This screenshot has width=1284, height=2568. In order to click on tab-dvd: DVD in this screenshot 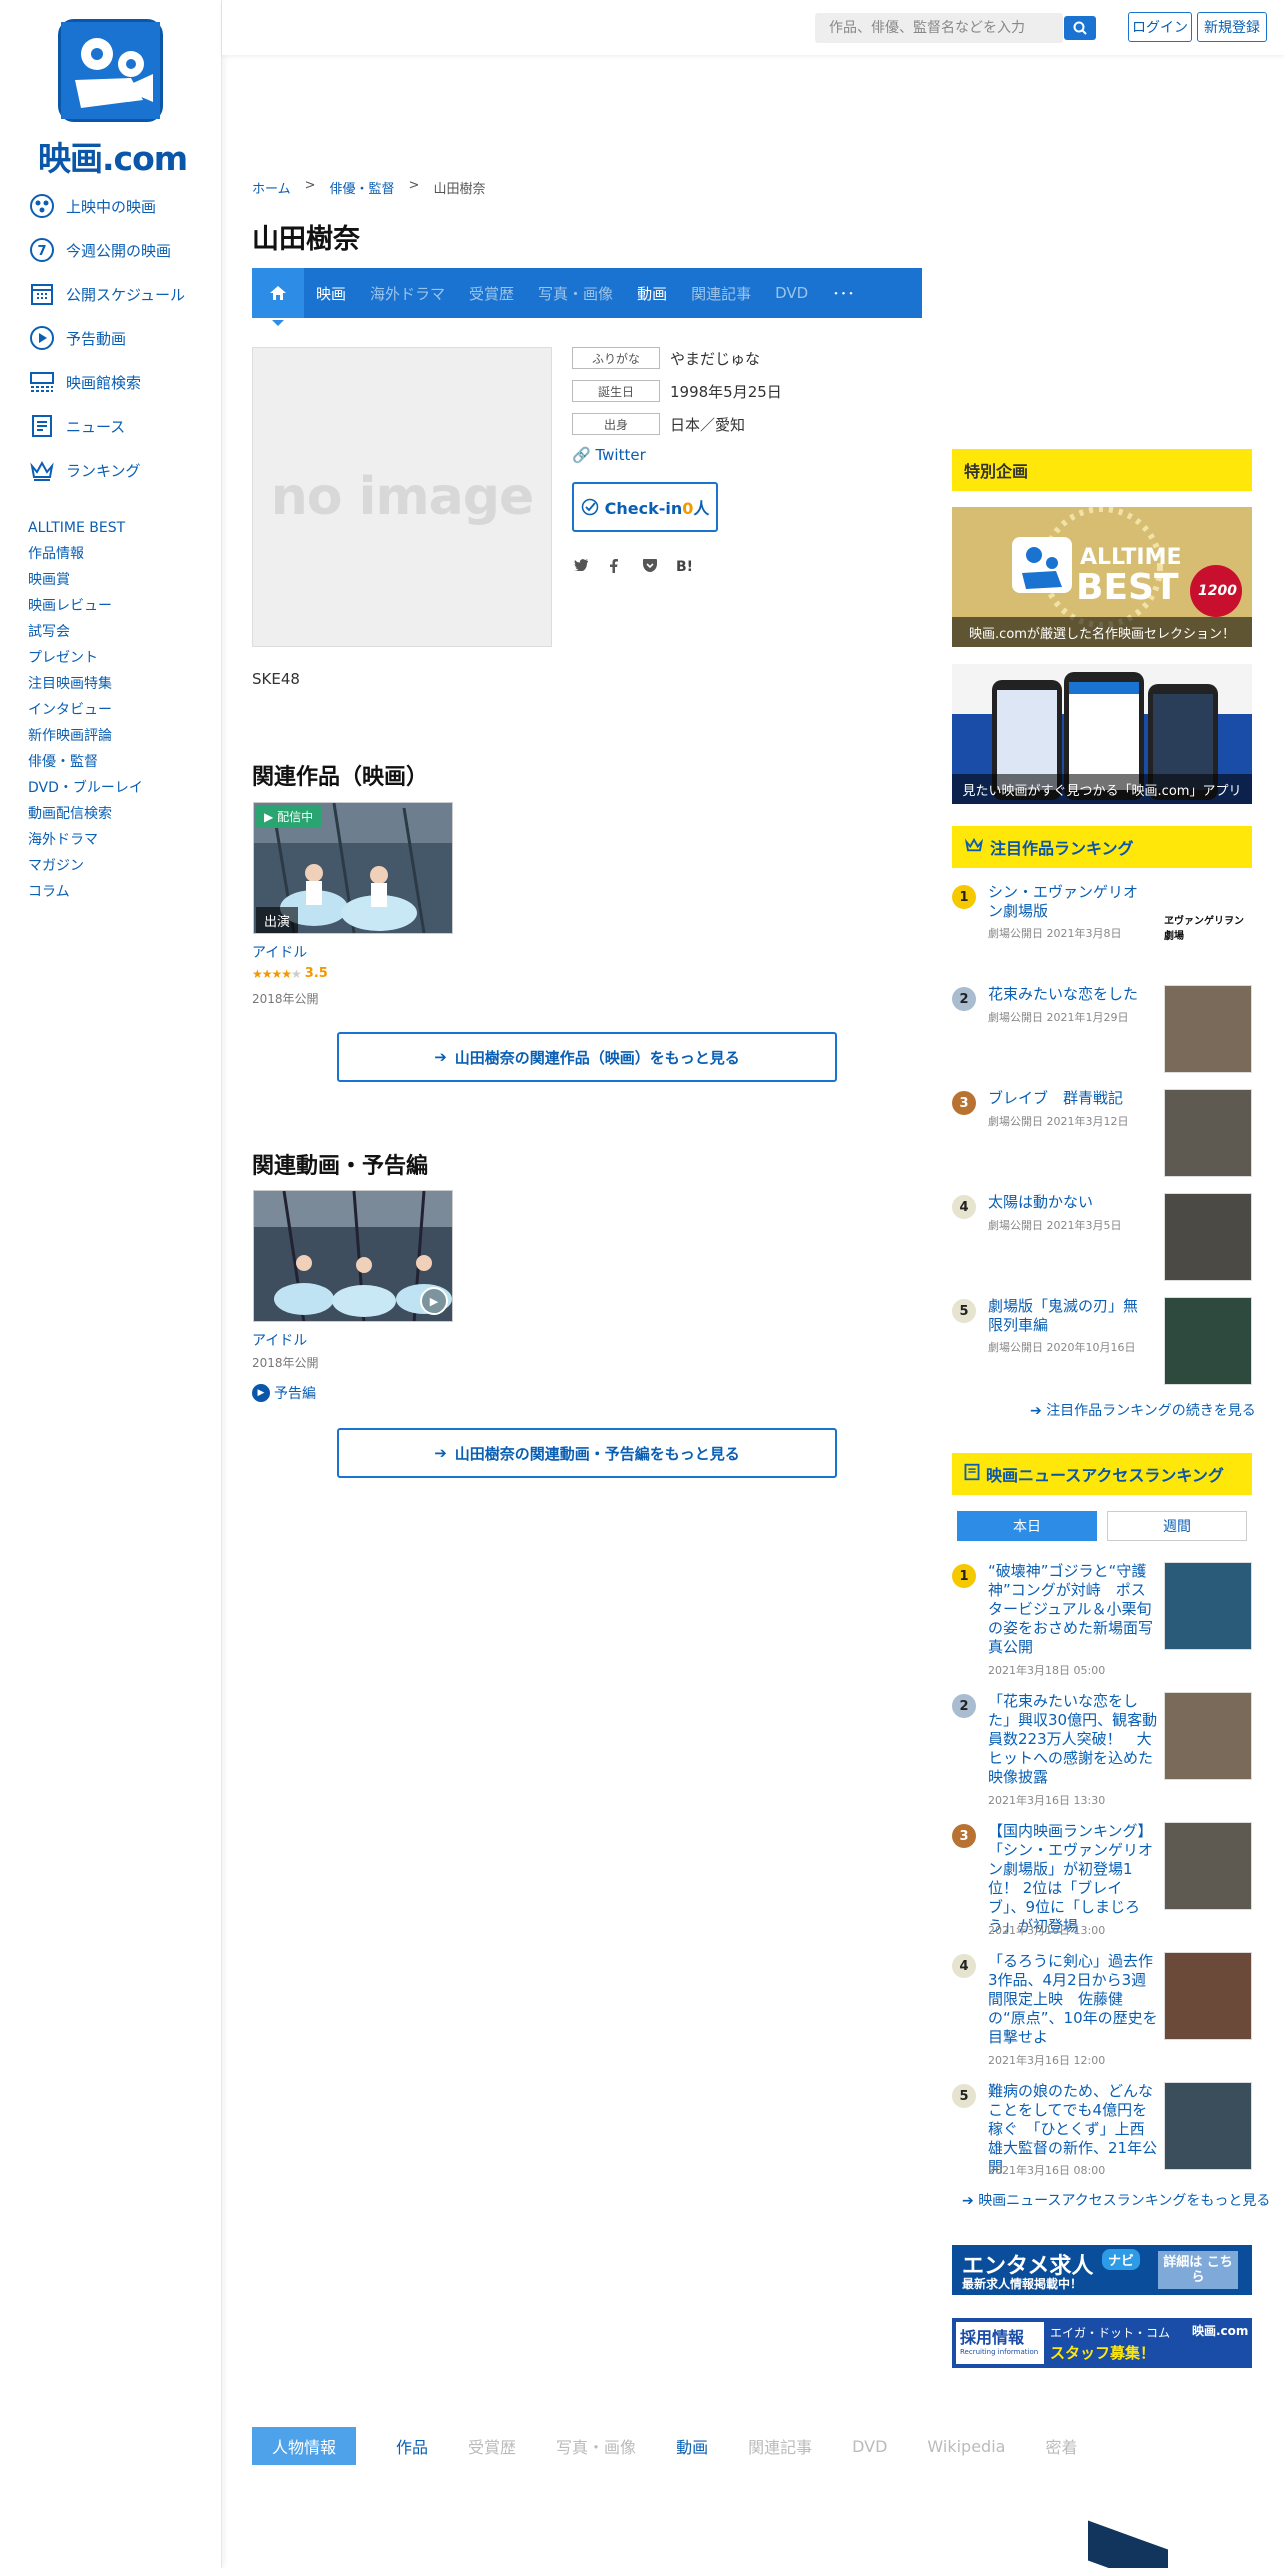, I will do `click(791, 293)`.